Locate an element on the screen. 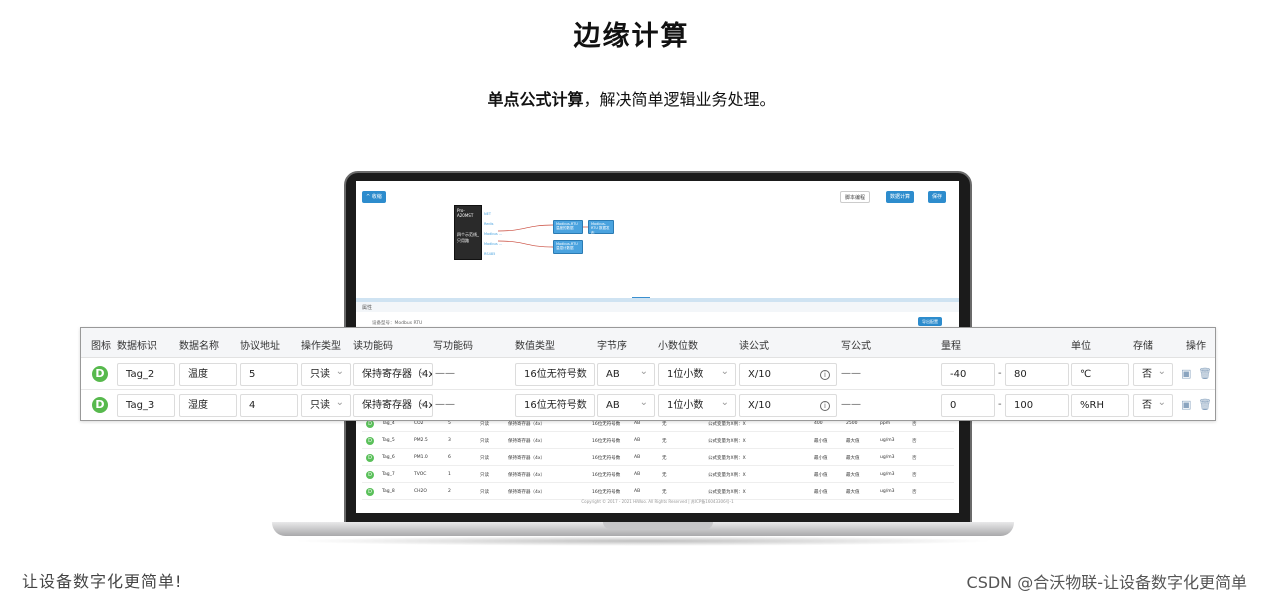 This screenshot has height=601, width=1263. range-min-field: 0 is located at coordinates (968, 405).